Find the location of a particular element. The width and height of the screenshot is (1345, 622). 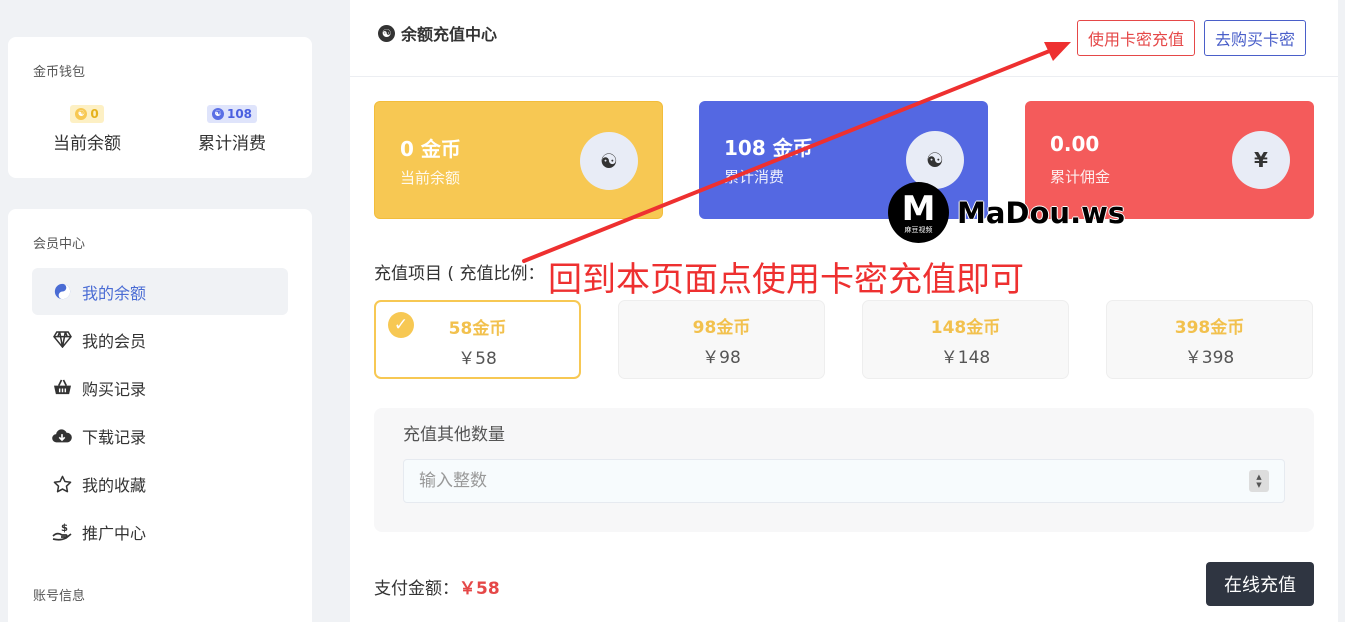

watermark-logo-letter: M is located at coordinates (918, 208).